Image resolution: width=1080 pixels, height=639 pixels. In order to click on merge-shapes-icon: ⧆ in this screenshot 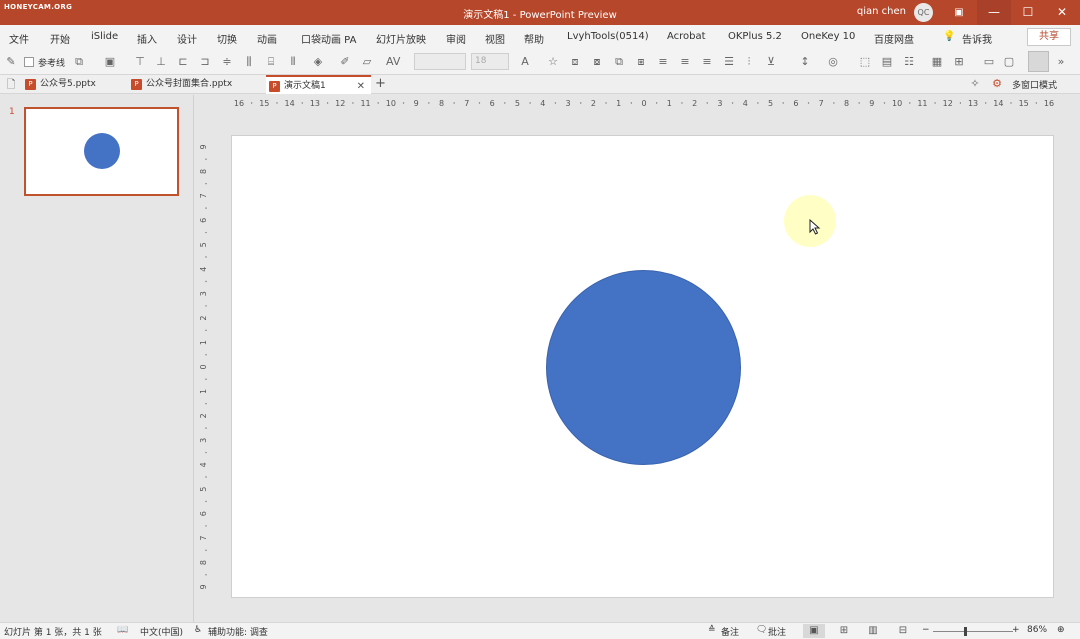, I will do `click(641, 62)`.